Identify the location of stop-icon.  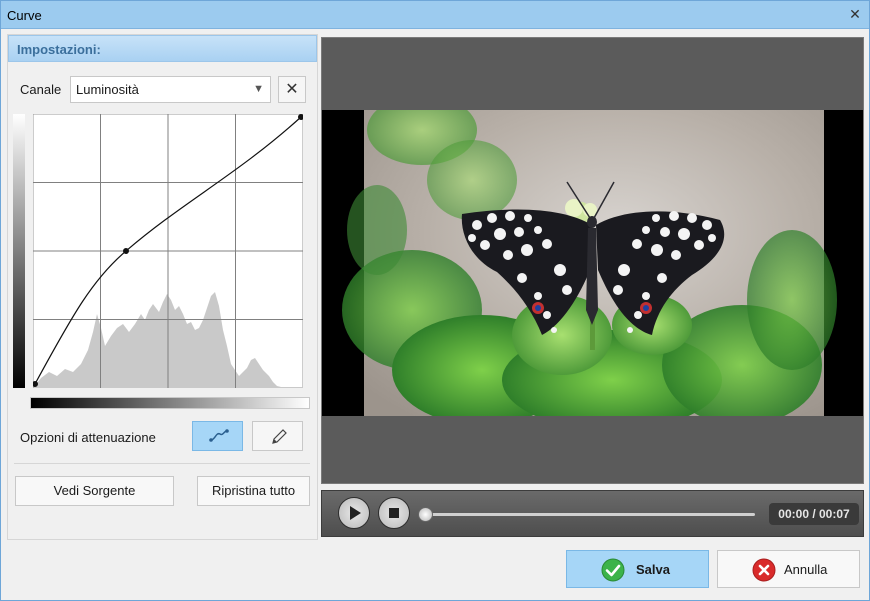
(394, 513).